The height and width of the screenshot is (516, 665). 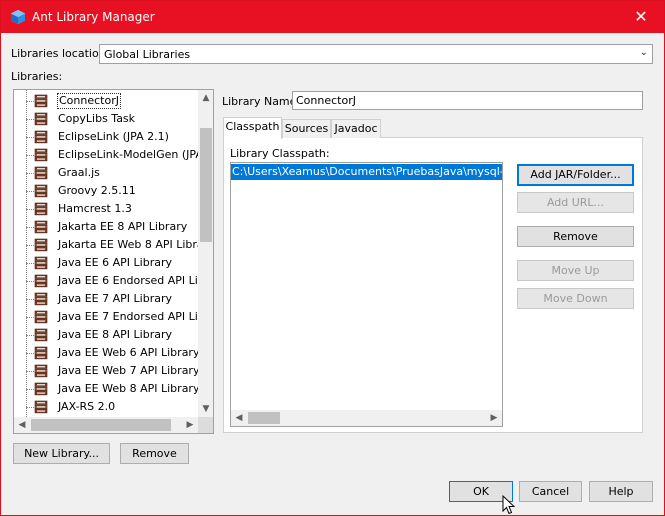 I want to click on library-item-label: Java EE 7 API Library, so click(x=115, y=298).